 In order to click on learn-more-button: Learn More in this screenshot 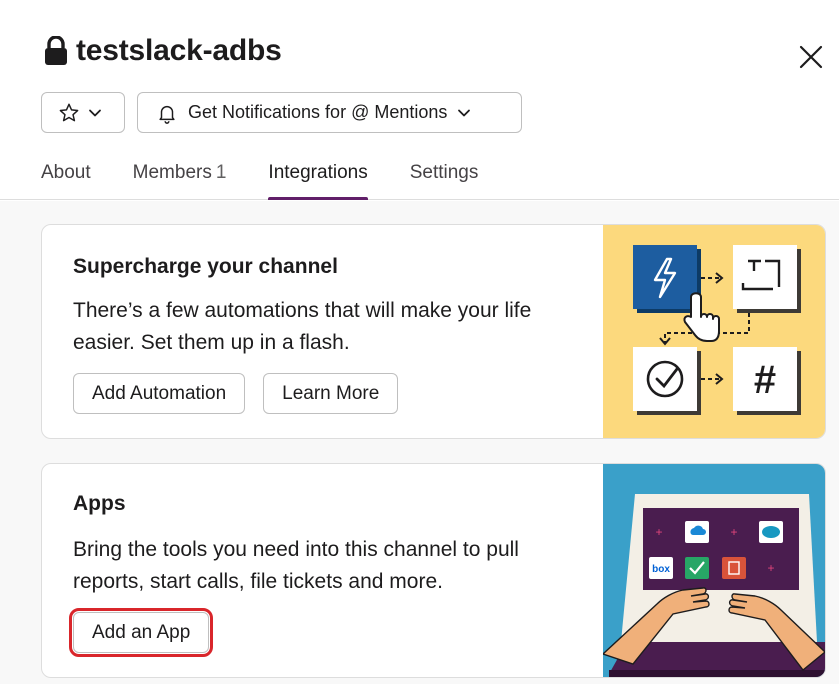, I will do `click(331, 393)`.